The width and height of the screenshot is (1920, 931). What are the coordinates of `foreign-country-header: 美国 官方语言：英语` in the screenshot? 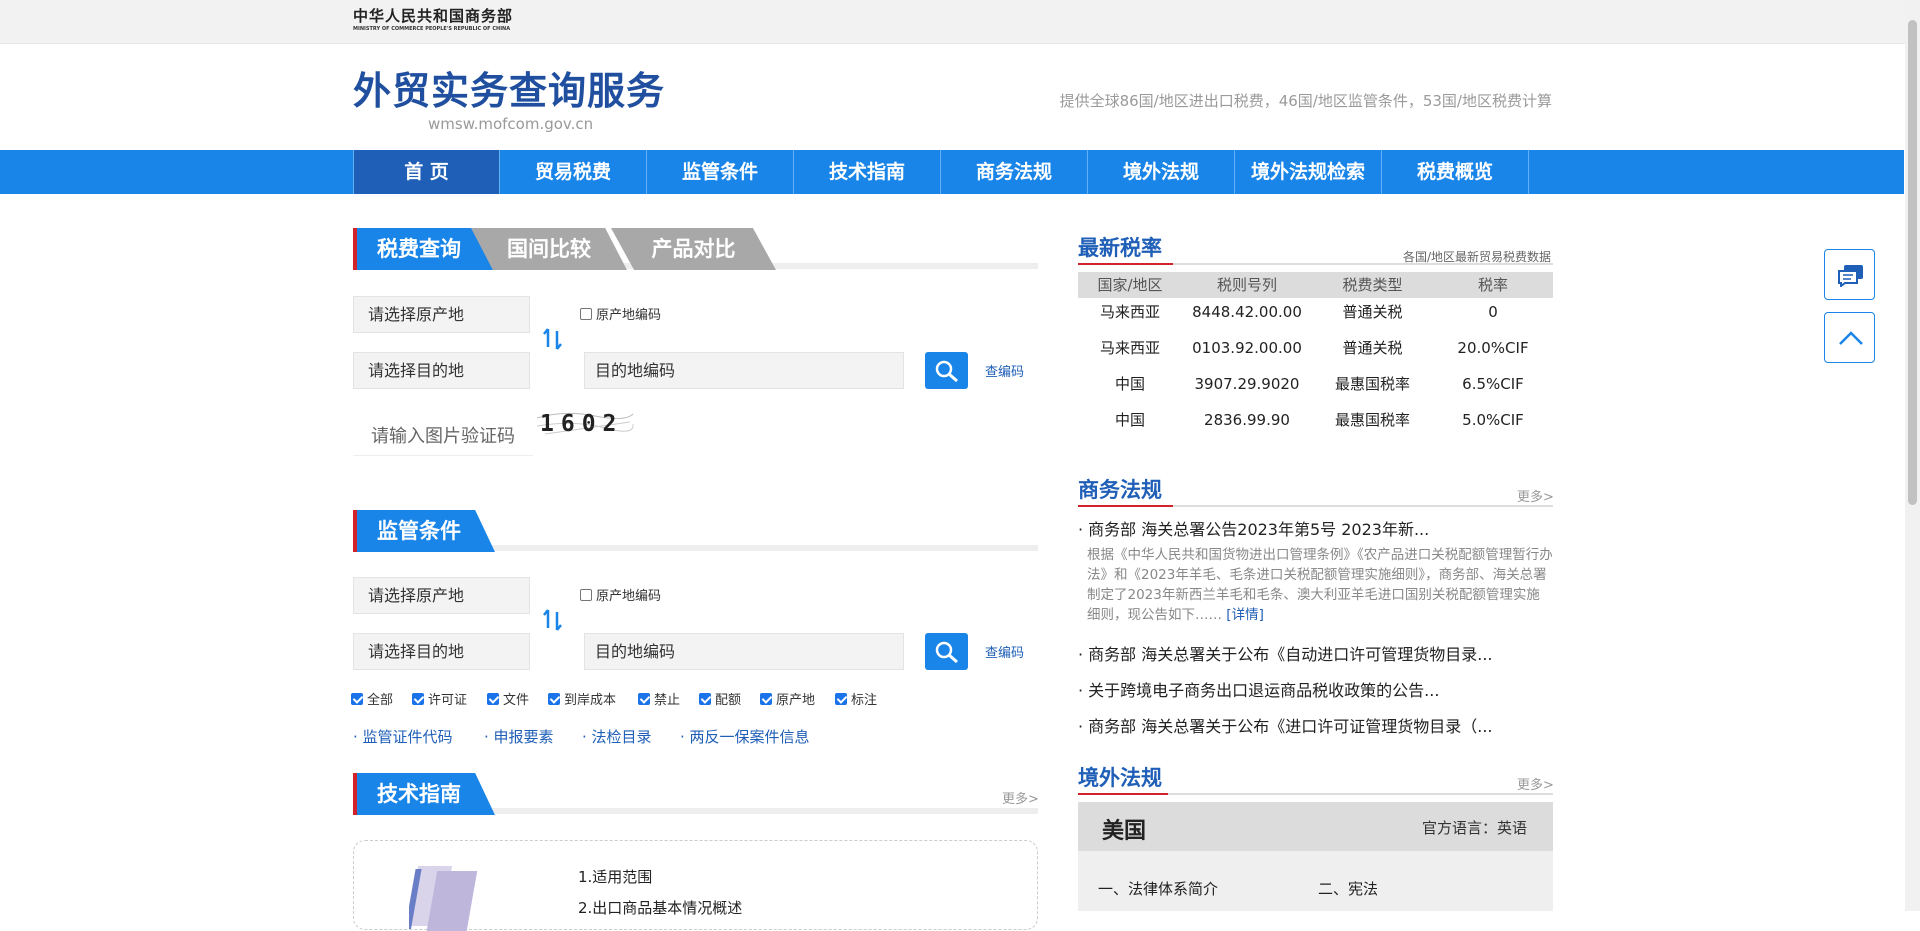 It's located at (1315, 826).